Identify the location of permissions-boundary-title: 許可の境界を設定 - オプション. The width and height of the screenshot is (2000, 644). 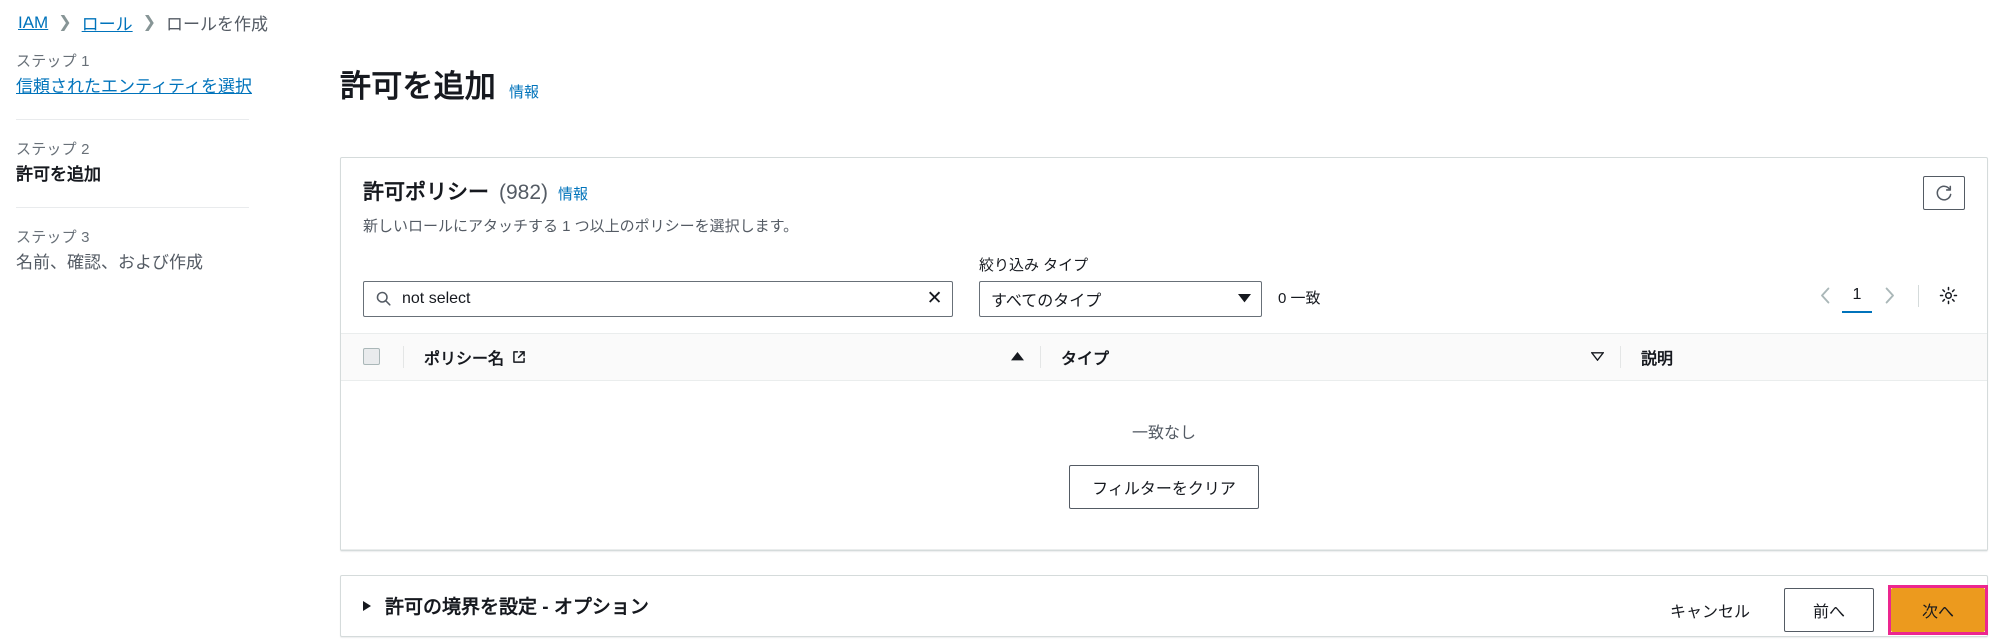
(517, 608).